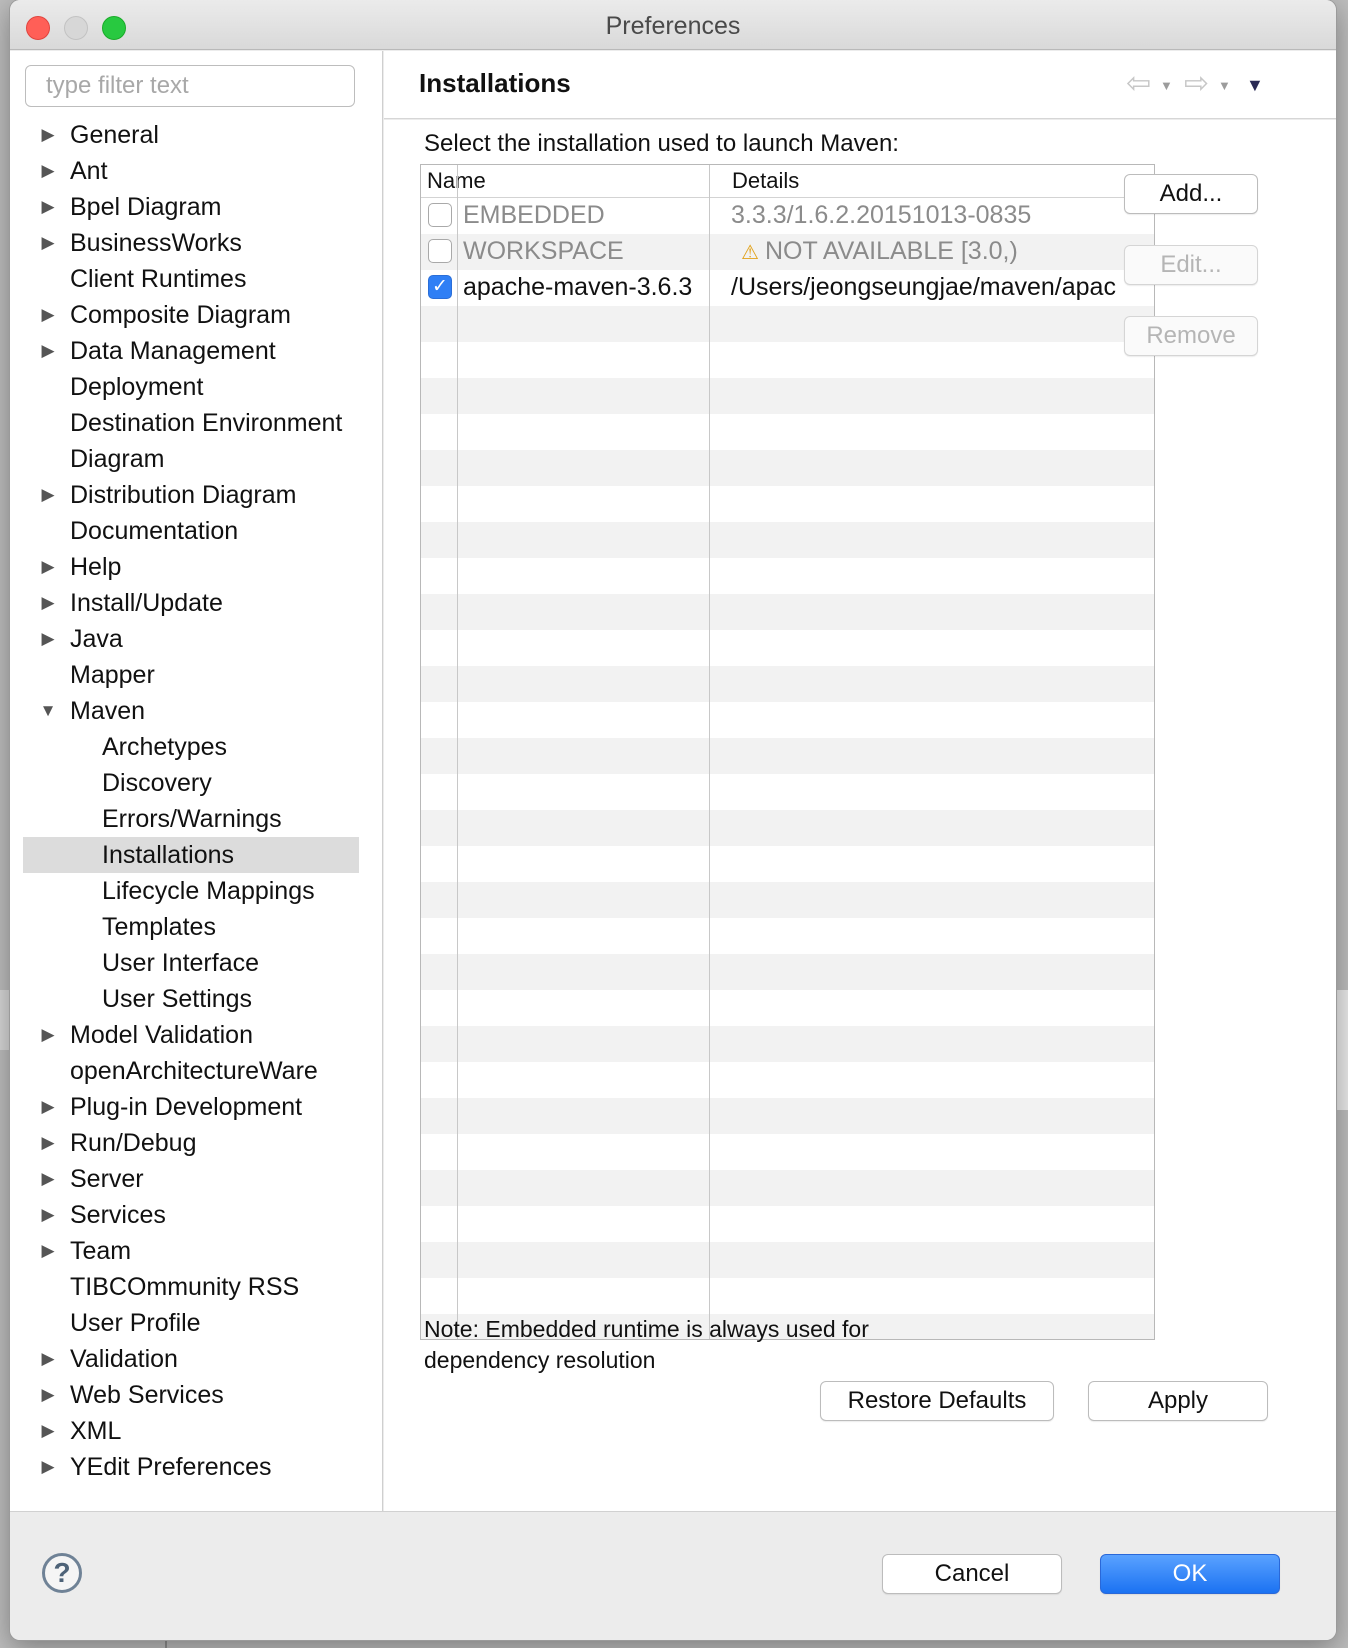  I want to click on sidebar-item-label: Plug-in Development, so click(186, 1107).